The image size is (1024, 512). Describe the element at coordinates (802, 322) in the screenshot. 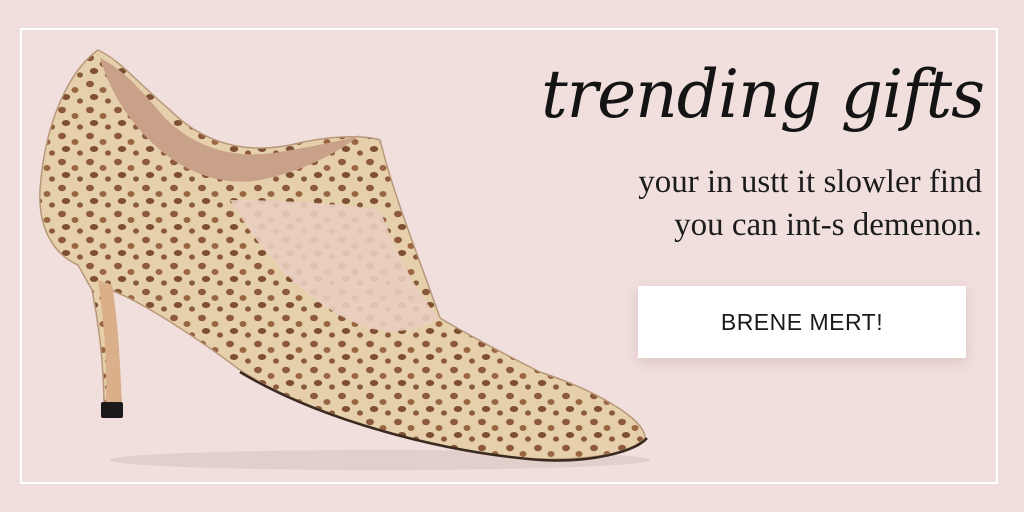

I see `cta-button: BRENE MERT!` at that location.